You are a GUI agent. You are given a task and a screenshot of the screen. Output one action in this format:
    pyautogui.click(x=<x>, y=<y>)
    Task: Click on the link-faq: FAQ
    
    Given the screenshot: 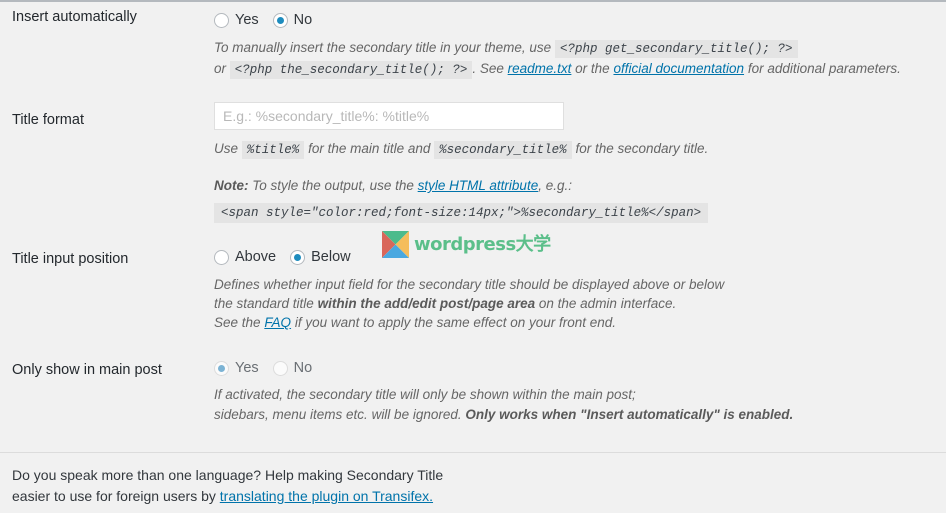 What is the action you would take?
    pyautogui.click(x=277, y=322)
    